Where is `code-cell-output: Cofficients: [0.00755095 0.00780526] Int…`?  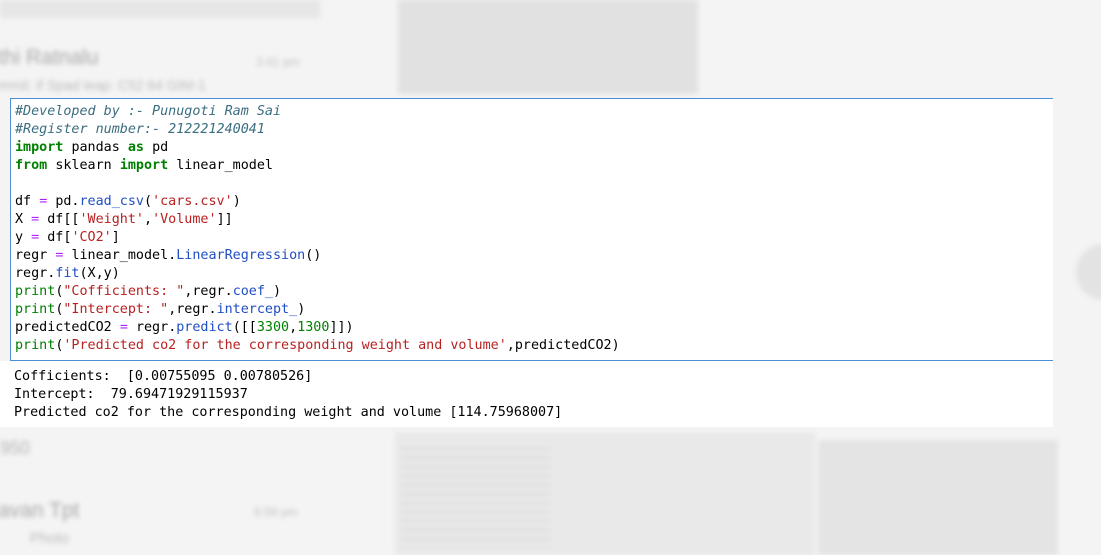
code-cell-output: Cofficients: [0.00755095 0.00780526] Int… is located at coordinates (526, 394).